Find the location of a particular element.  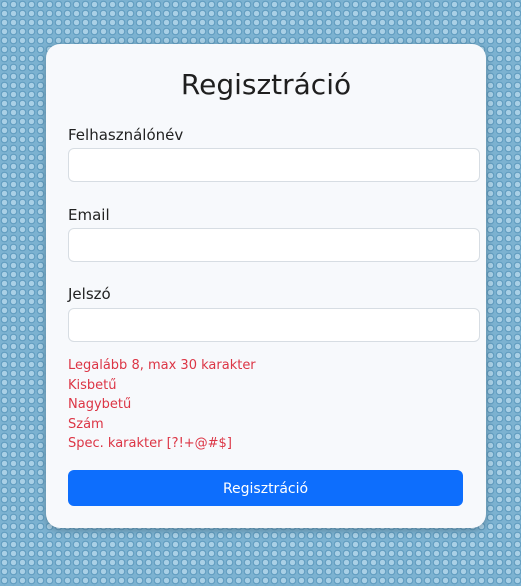

password-input is located at coordinates (274, 325).